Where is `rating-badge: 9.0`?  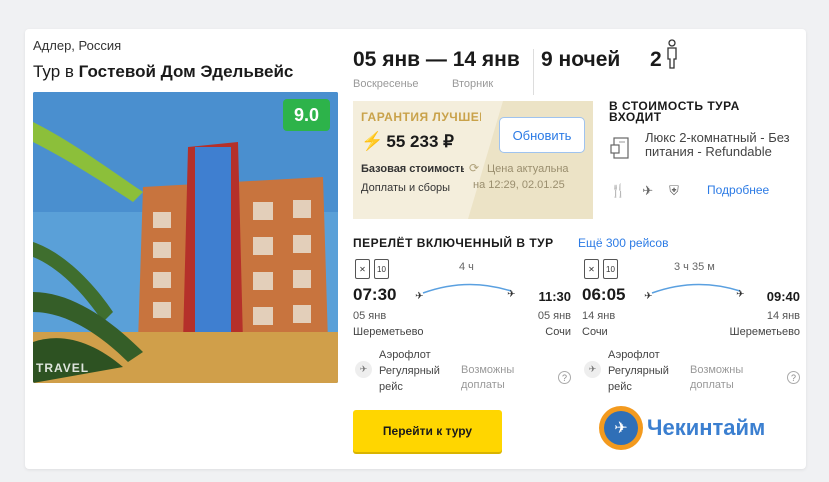 rating-badge: 9.0 is located at coordinates (306, 115).